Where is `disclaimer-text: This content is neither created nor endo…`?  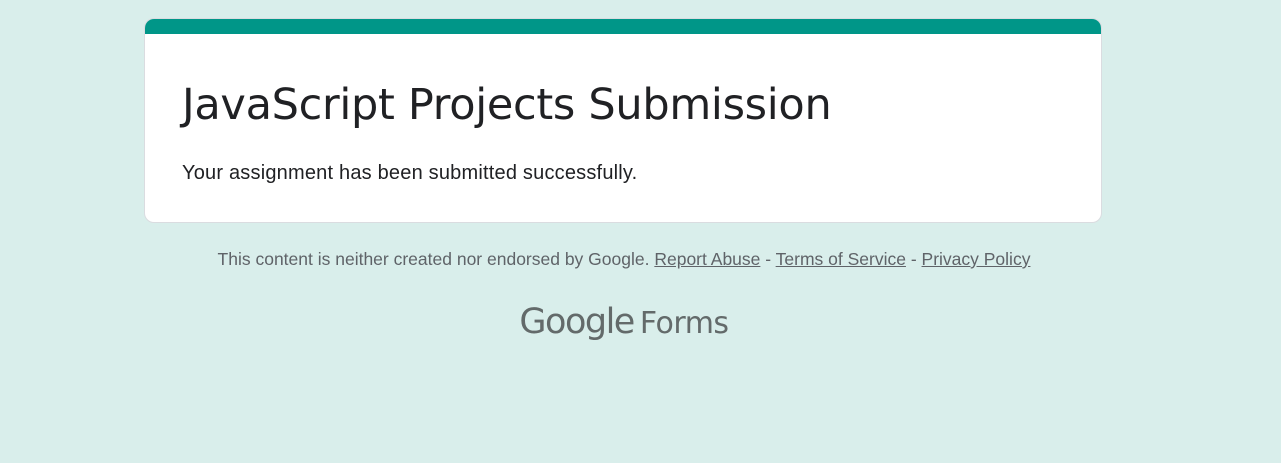 disclaimer-text: This content is neither created nor endo… is located at coordinates (433, 259).